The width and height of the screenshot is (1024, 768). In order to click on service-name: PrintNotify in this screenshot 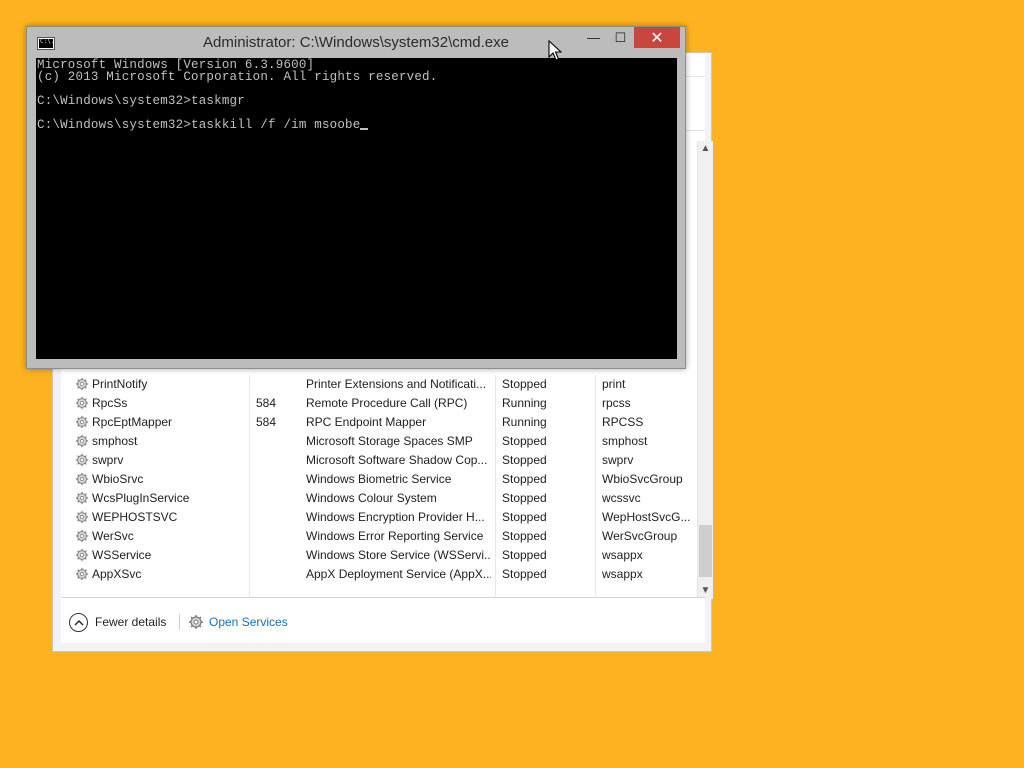, I will do `click(120, 384)`.